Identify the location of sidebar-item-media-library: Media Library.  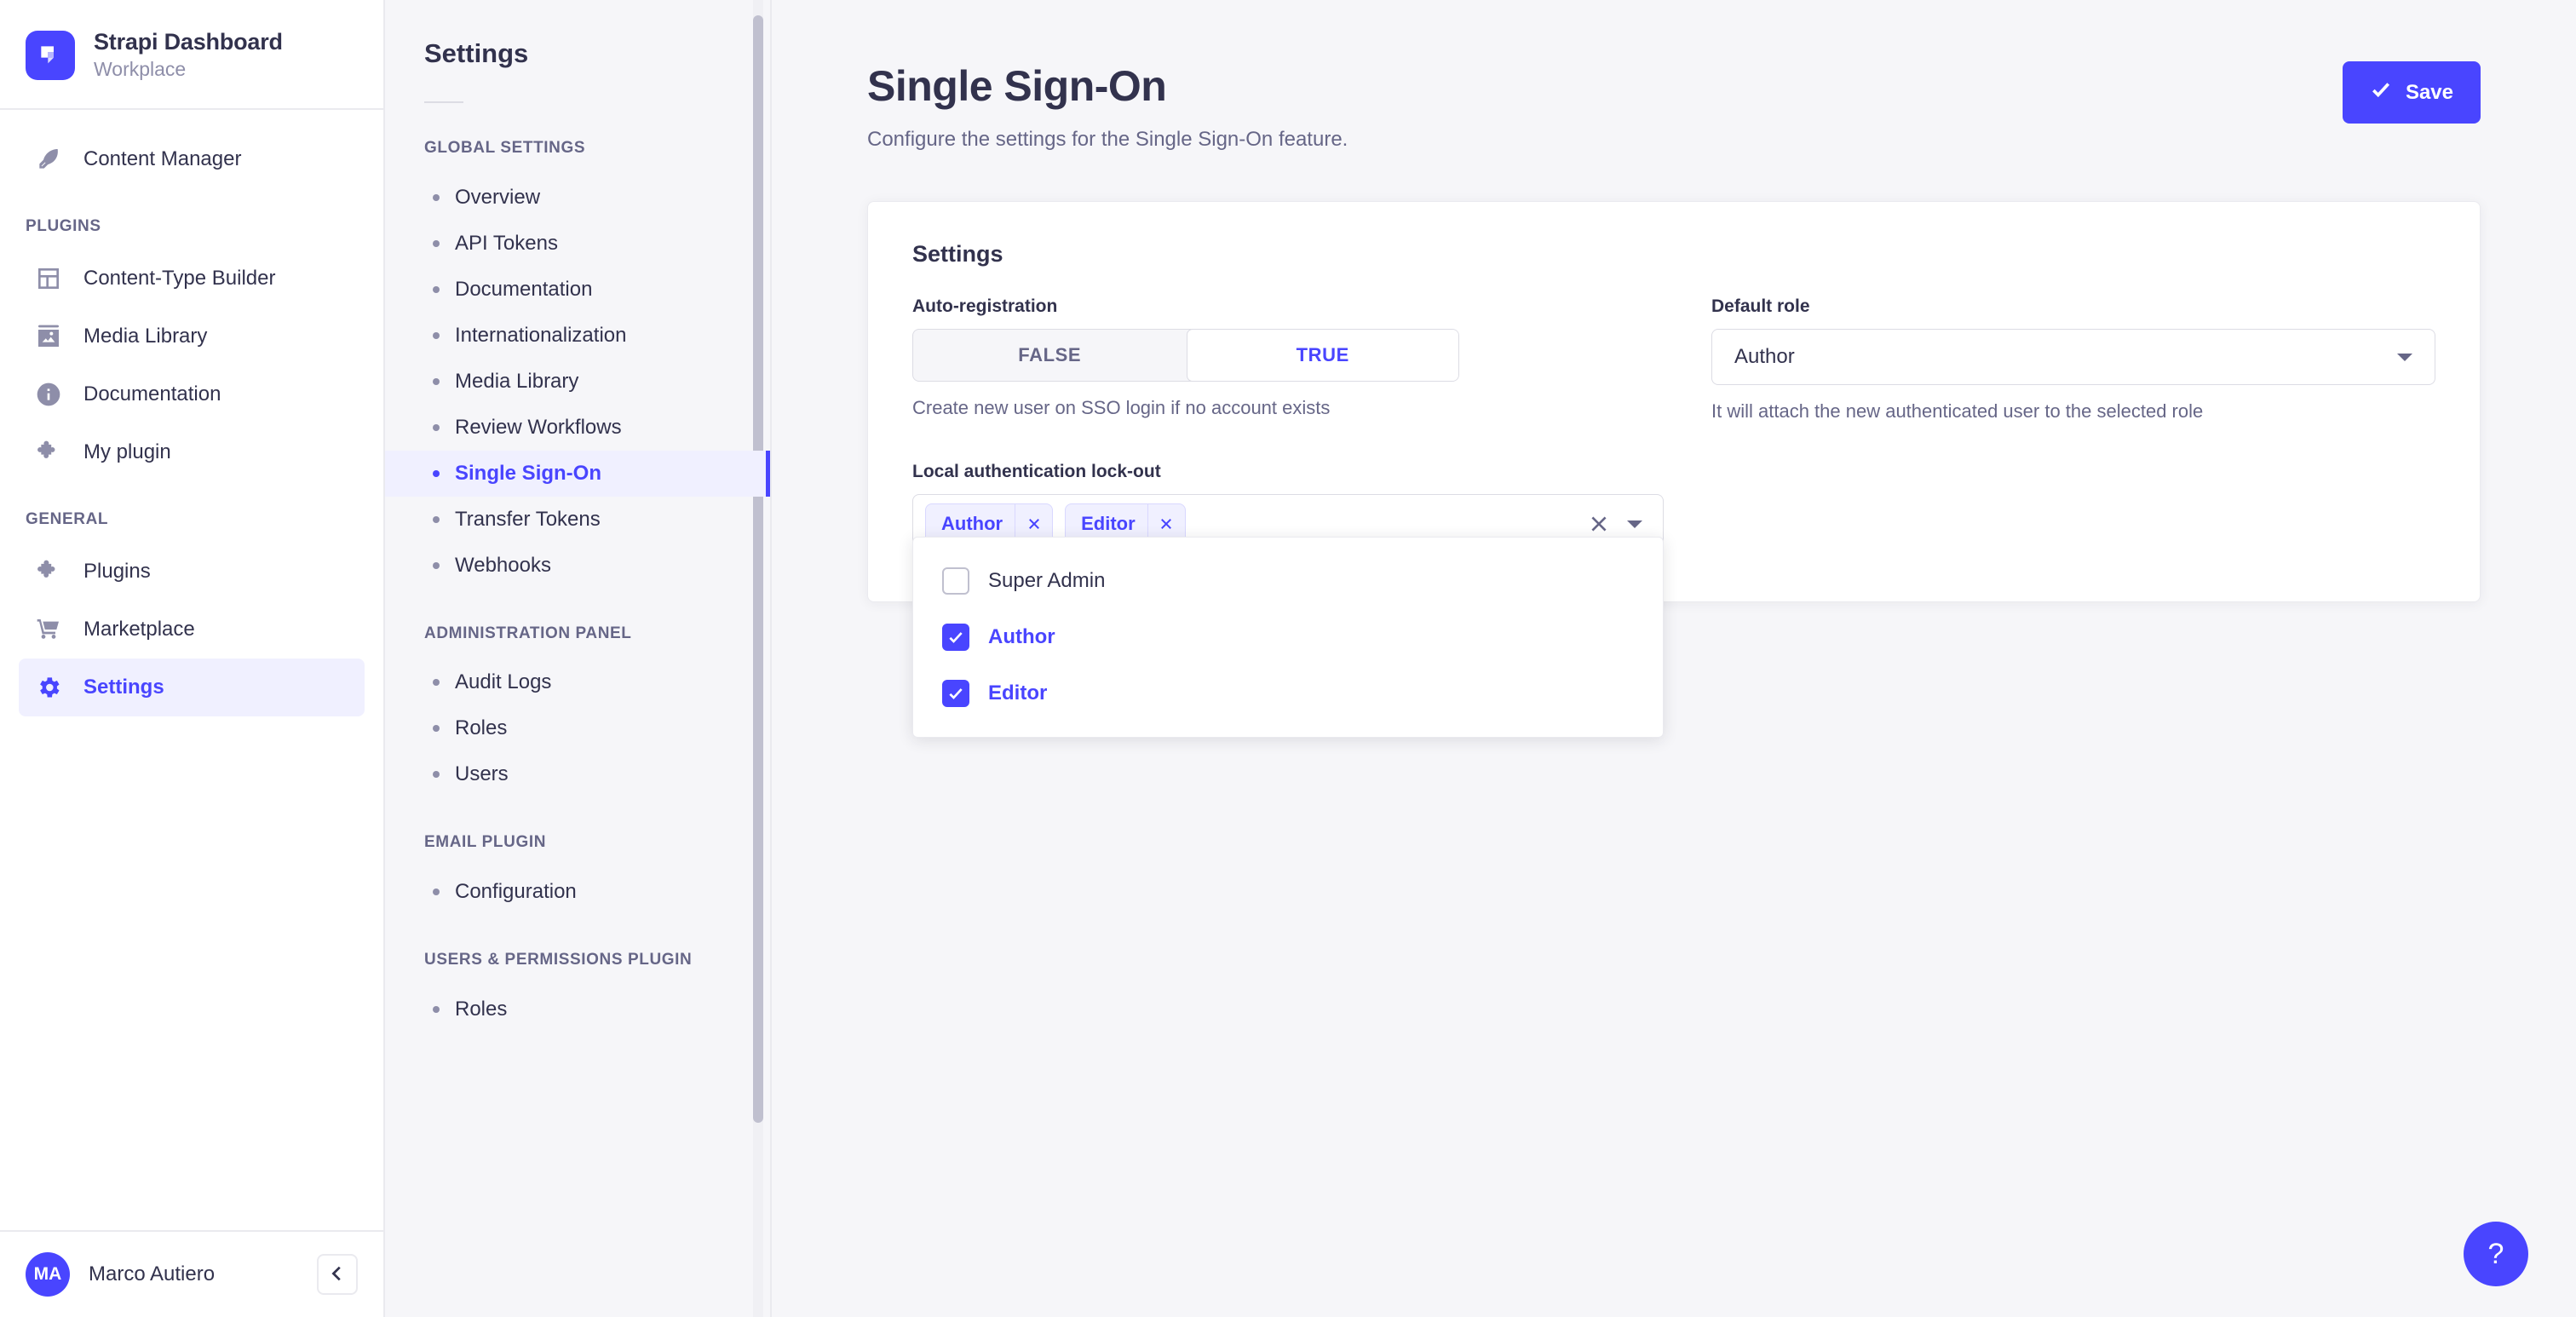
(192, 337).